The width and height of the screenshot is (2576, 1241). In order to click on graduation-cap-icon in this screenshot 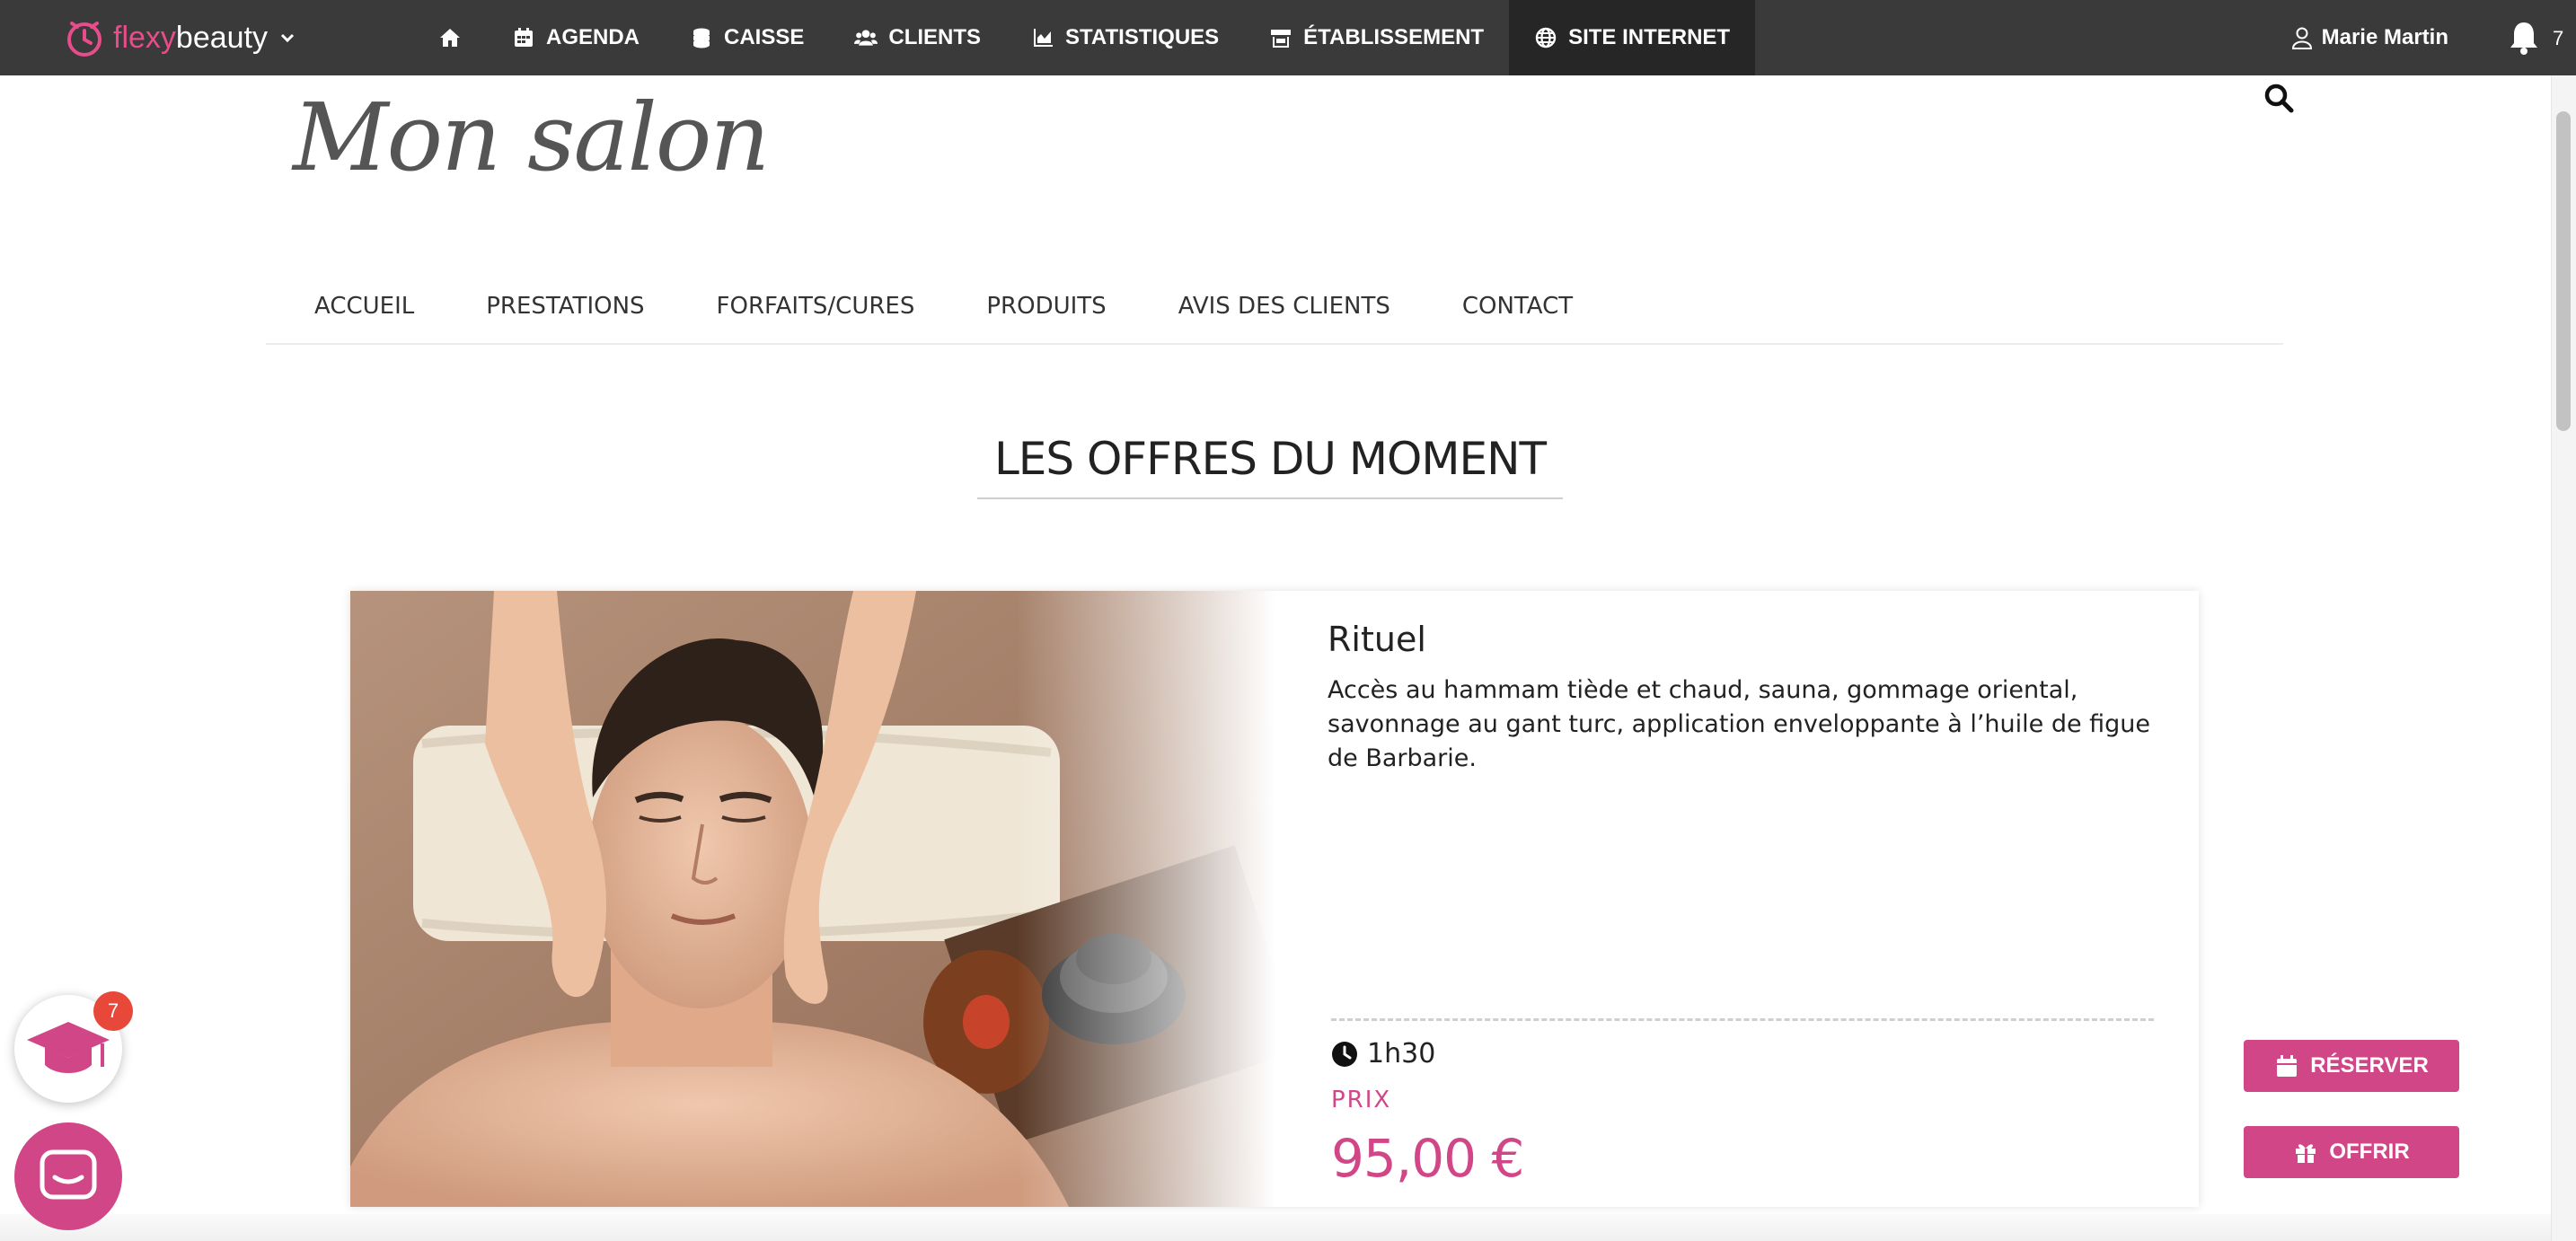, I will do `click(68, 1047)`.